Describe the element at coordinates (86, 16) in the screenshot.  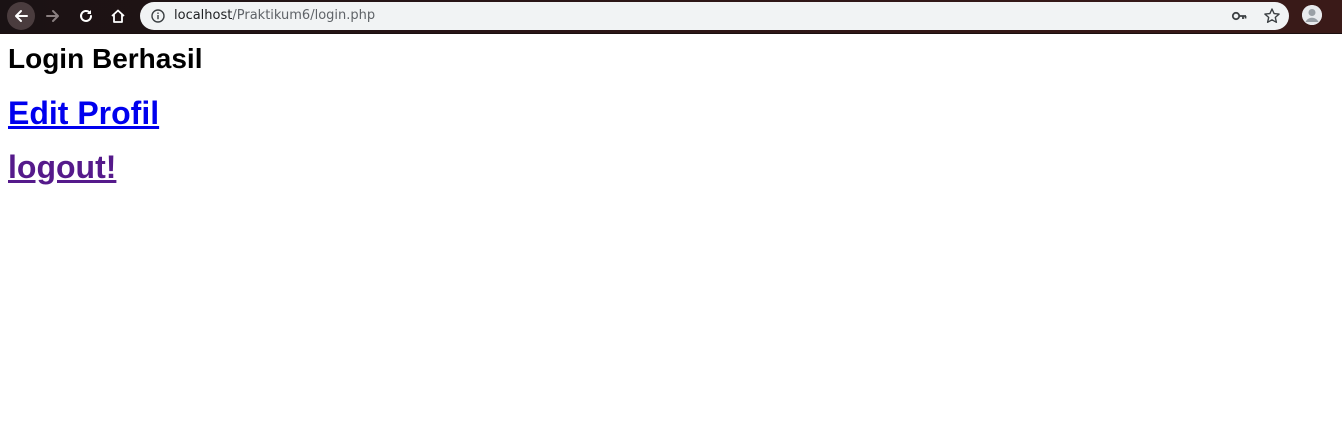
I see `reload-icon` at that location.